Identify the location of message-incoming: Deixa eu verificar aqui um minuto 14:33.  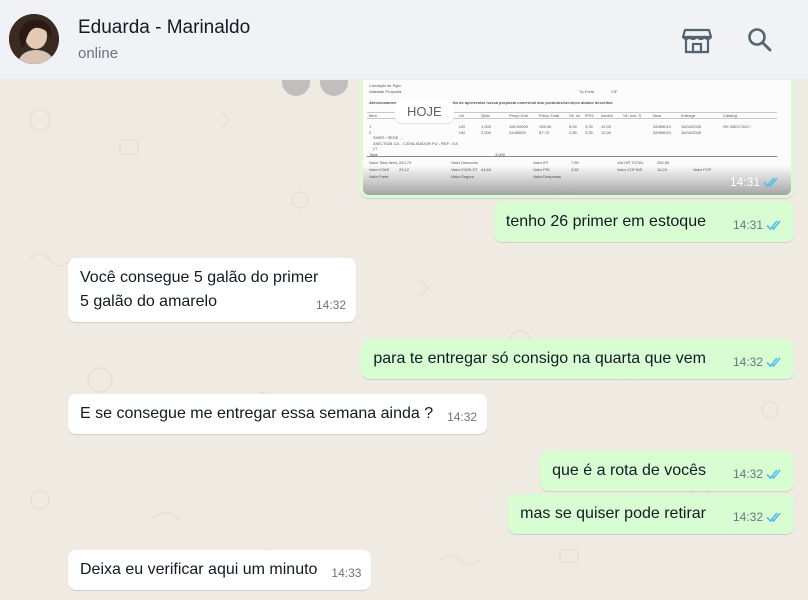
(220, 570).